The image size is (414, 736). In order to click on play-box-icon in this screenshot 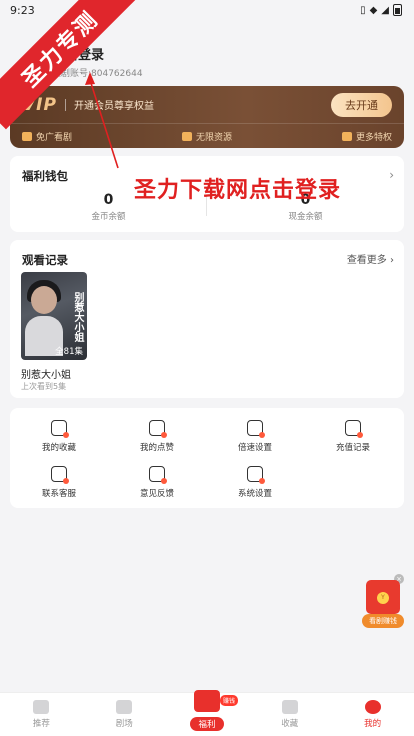, I will do `click(186, 136)`.